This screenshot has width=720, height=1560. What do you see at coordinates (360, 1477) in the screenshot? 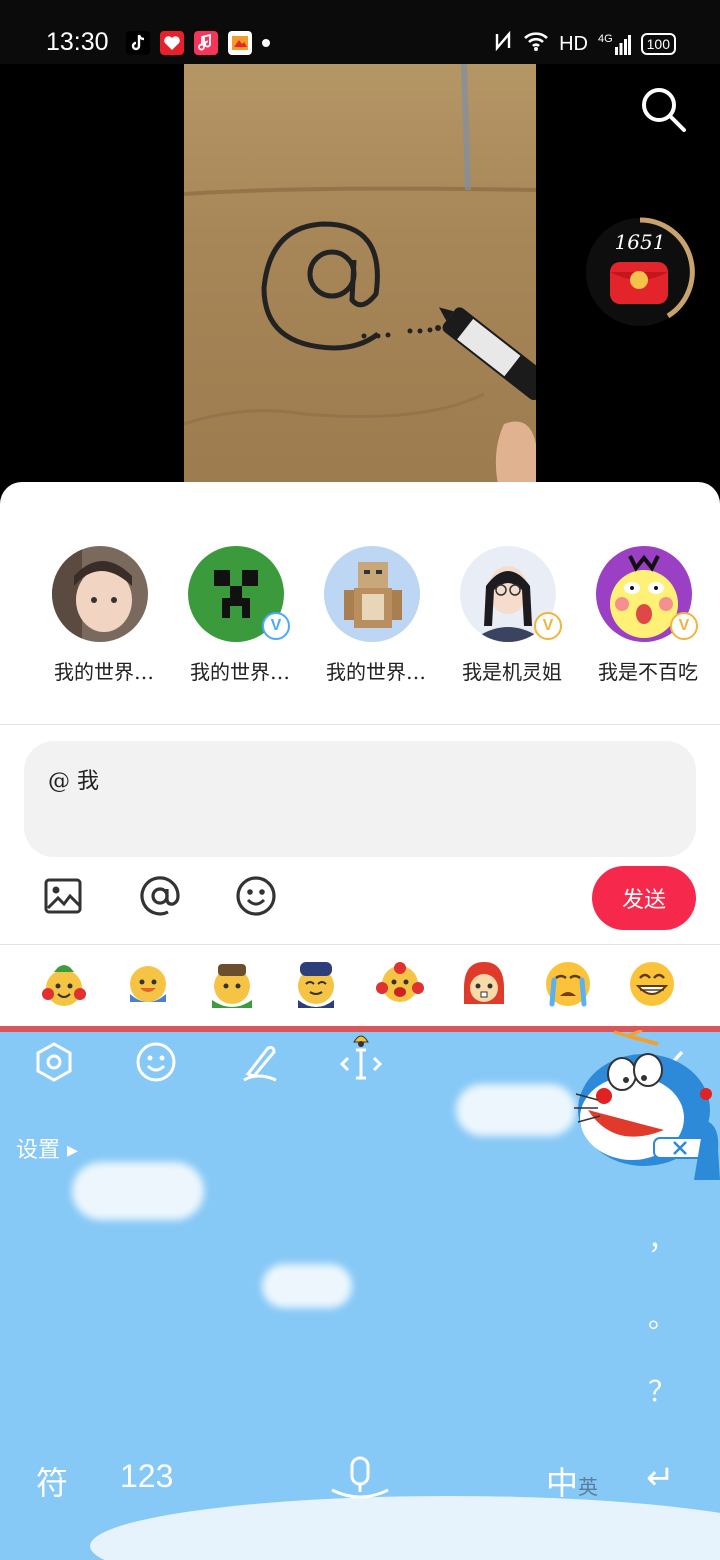
I see `microphone-icon` at bounding box center [360, 1477].